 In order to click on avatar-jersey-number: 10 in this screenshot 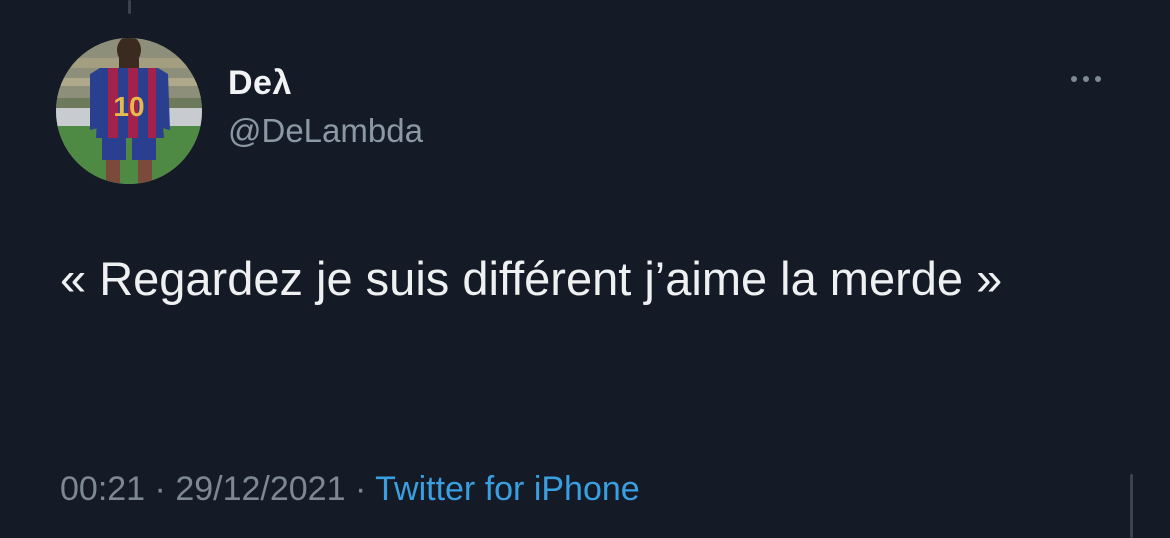, I will do `click(128, 106)`.